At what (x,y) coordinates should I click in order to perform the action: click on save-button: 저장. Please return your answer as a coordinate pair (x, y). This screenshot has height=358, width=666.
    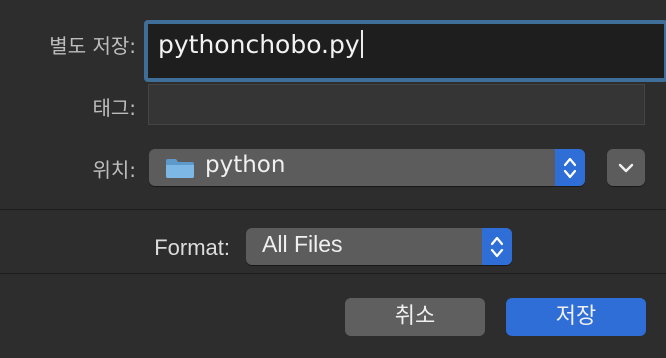
    Looking at the image, I should click on (576, 317).